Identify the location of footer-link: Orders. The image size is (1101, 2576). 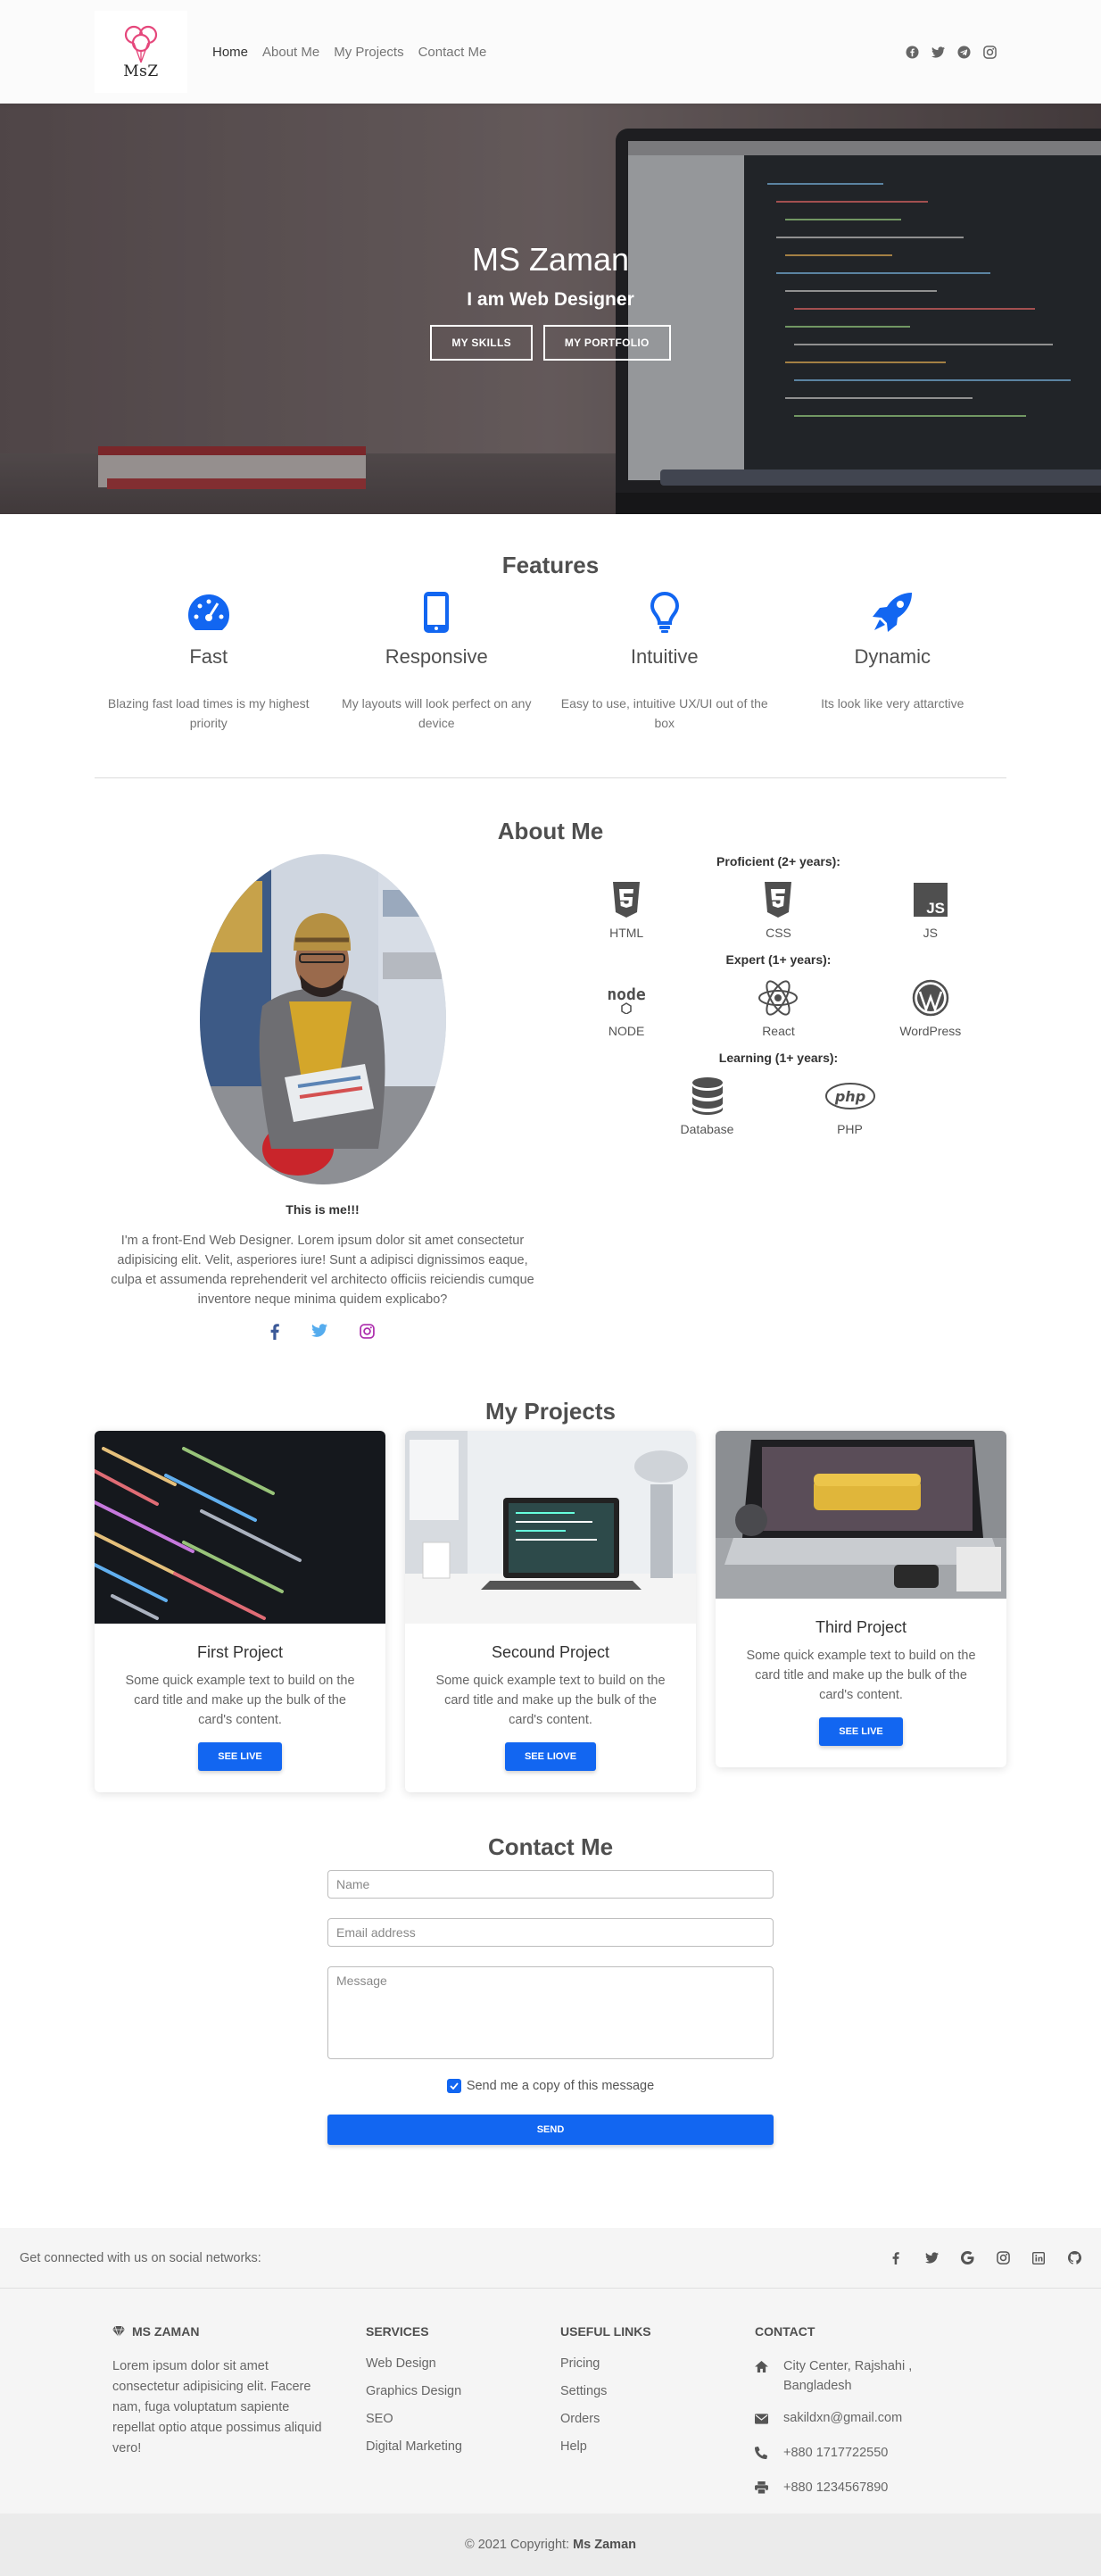
(657, 2419).